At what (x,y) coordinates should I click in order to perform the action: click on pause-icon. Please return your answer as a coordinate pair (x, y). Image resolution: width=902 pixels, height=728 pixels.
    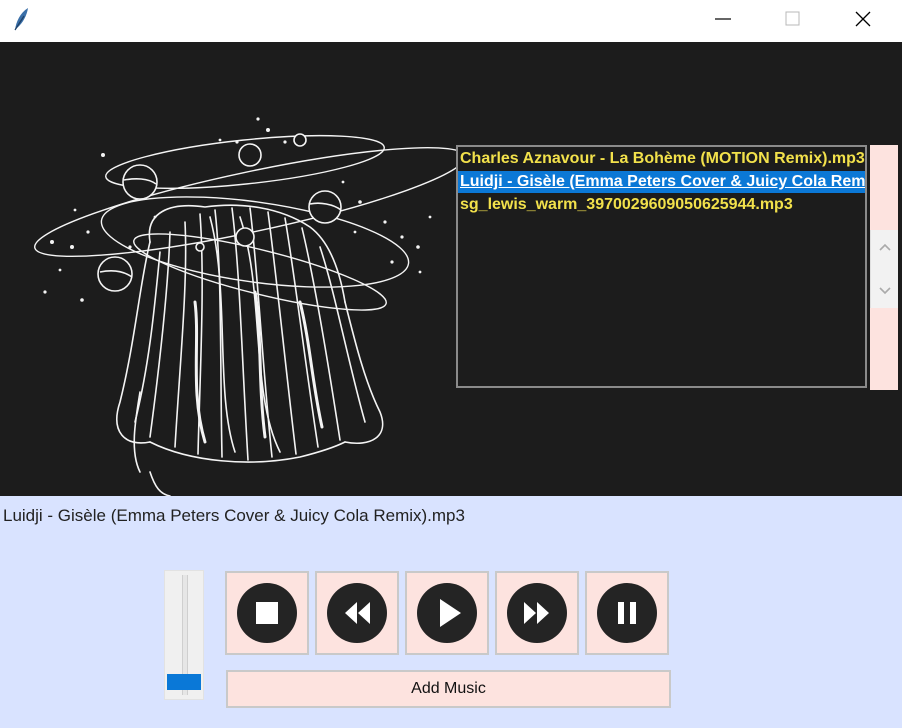
    Looking at the image, I should click on (627, 613).